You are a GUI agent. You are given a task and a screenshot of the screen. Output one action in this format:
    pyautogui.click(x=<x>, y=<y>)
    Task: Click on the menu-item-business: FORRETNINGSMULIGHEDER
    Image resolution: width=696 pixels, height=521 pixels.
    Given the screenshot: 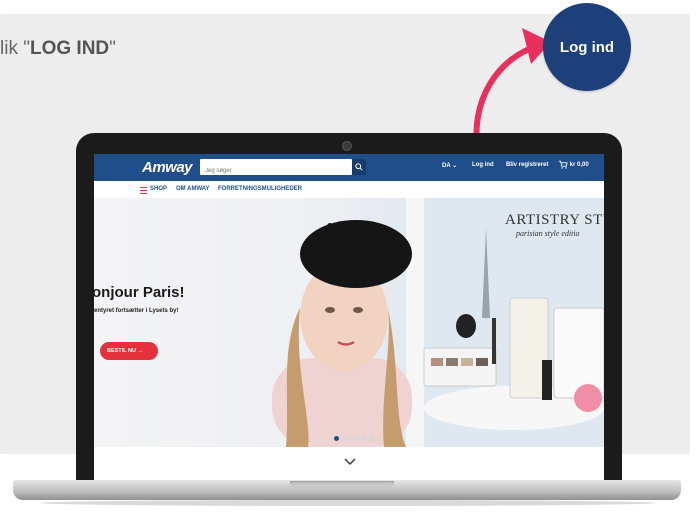 What is the action you would take?
    pyautogui.click(x=260, y=189)
    